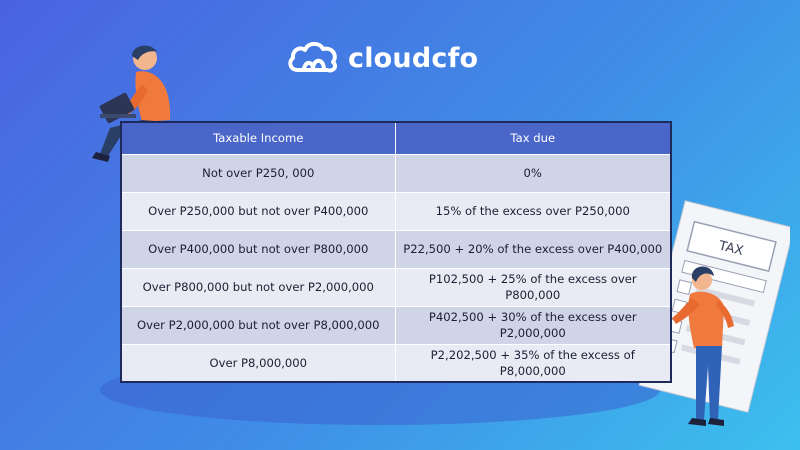  Describe the element at coordinates (533, 211) in the screenshot. I see `tax-due-cell: 15% of the excess over P250,000` at that location.